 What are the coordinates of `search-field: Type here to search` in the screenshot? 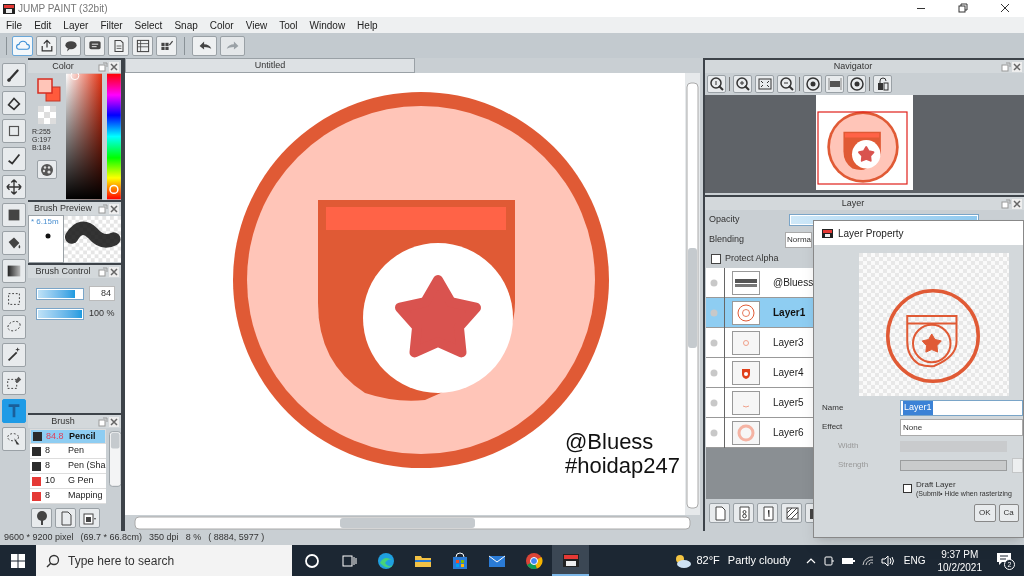 It's located at (164, 560).